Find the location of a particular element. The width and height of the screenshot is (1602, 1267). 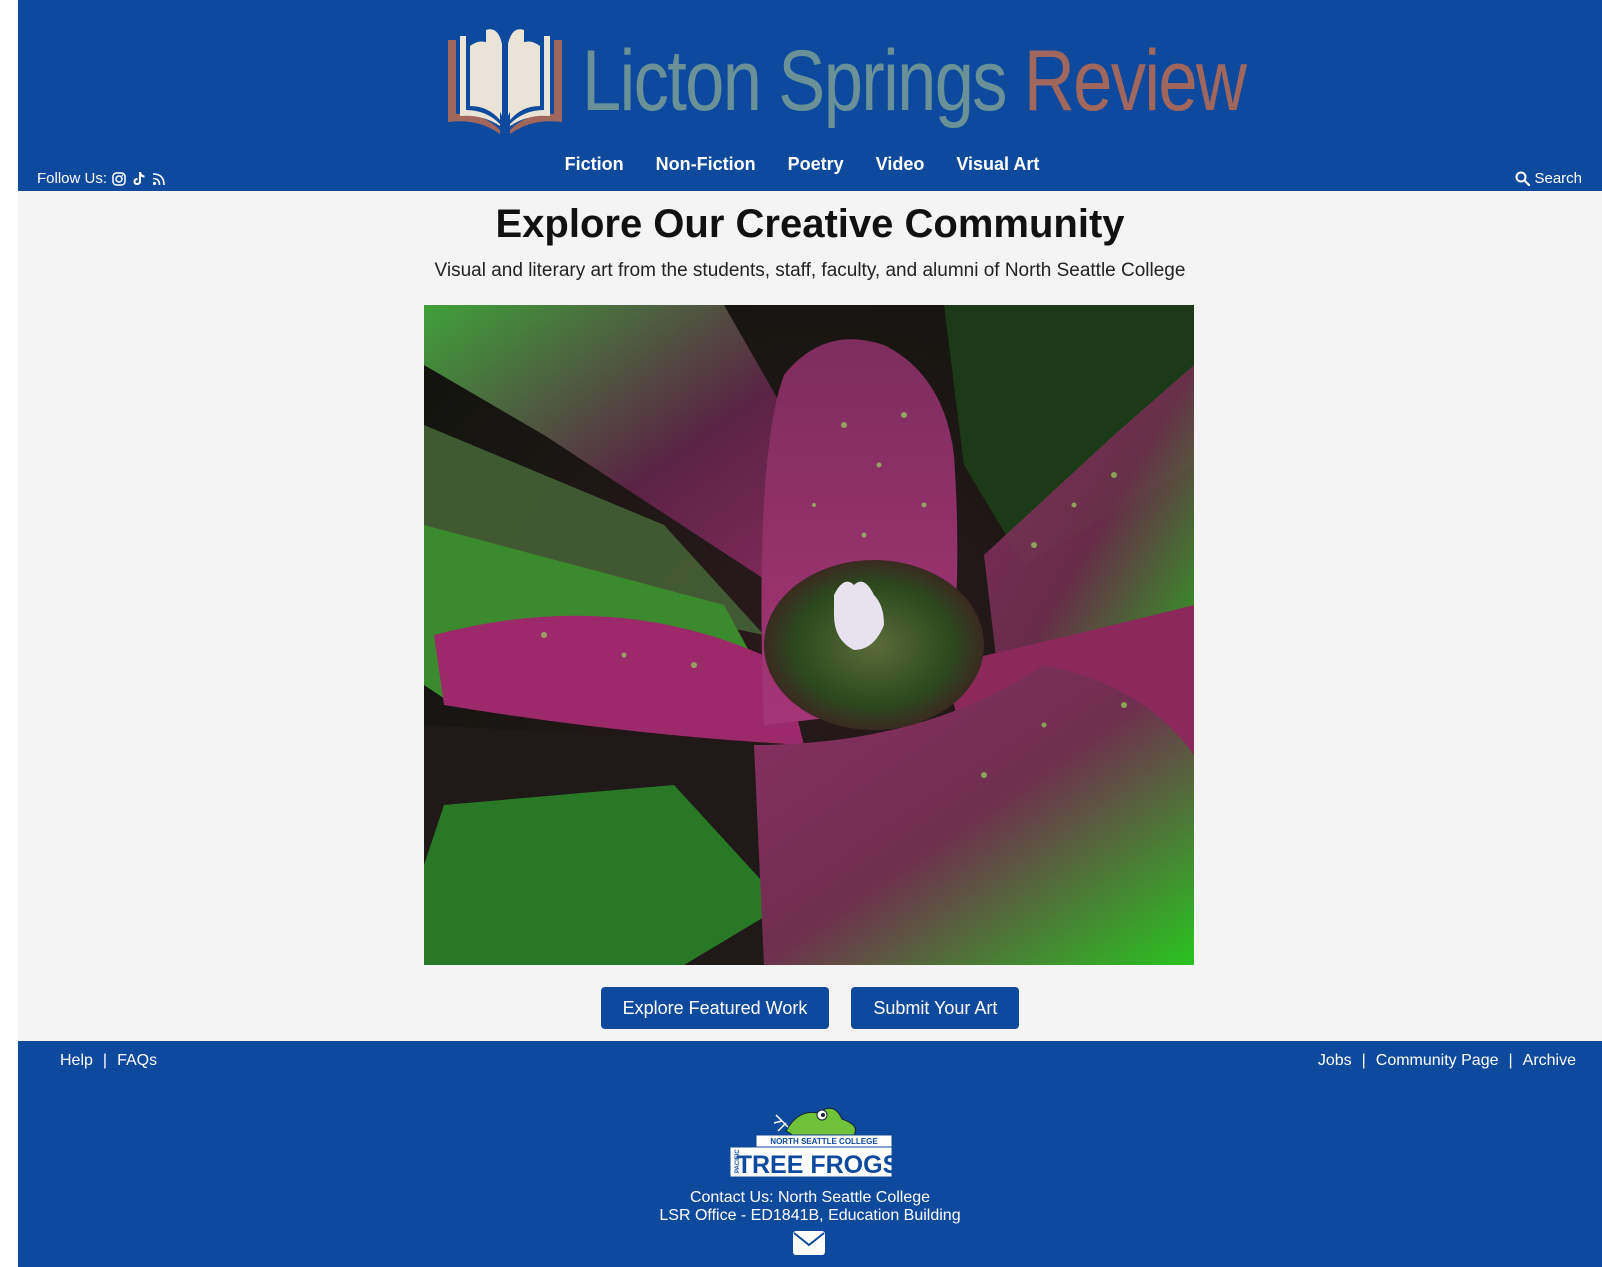

search-label: Search is located at coordinates (1558, 178).